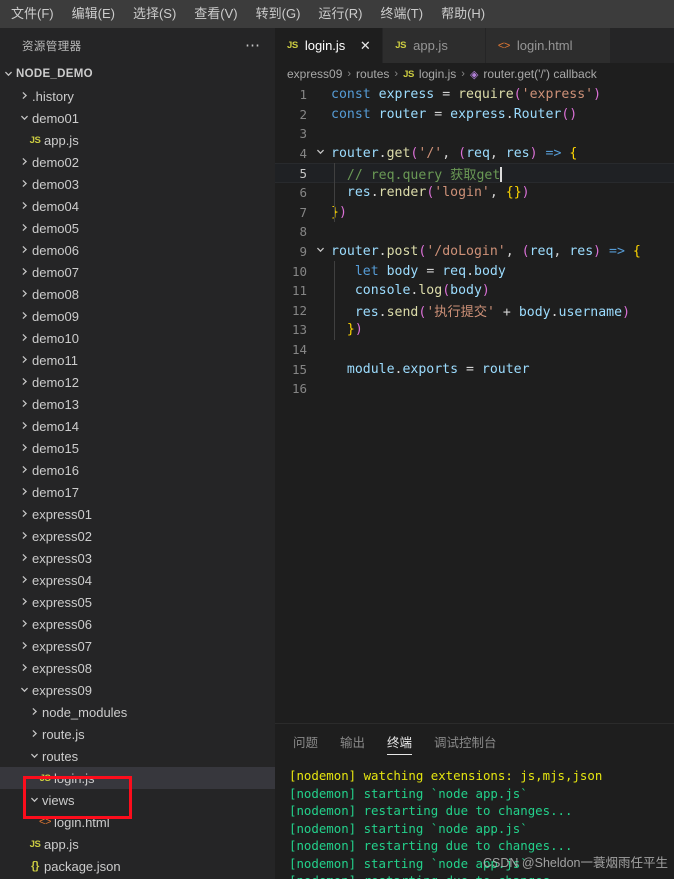 Image resolution: width=674 pixels, height=879 pixels. I want to click on menu-item-6: 运行(R), so click(340, 14).